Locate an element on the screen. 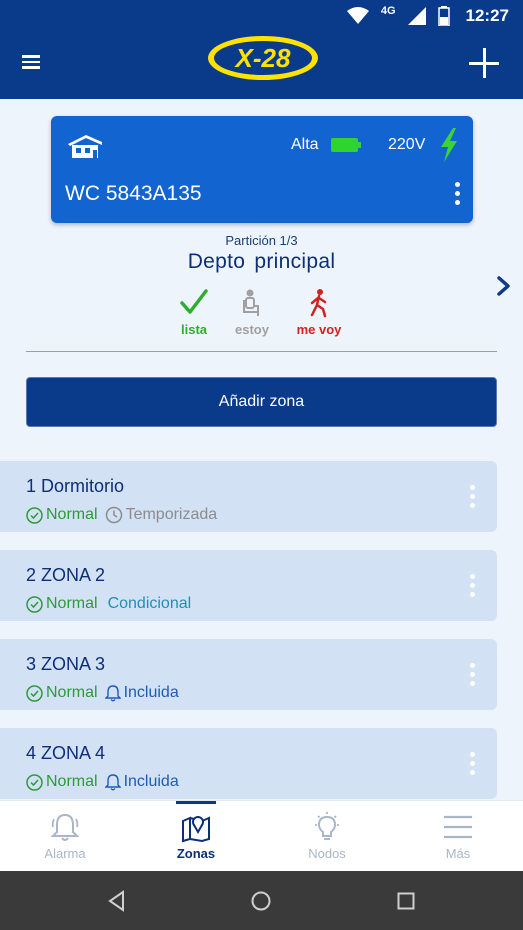 The height and width of the screenshot is (930, 523). svg-text: X-28 is located at coordinates (262, 58).